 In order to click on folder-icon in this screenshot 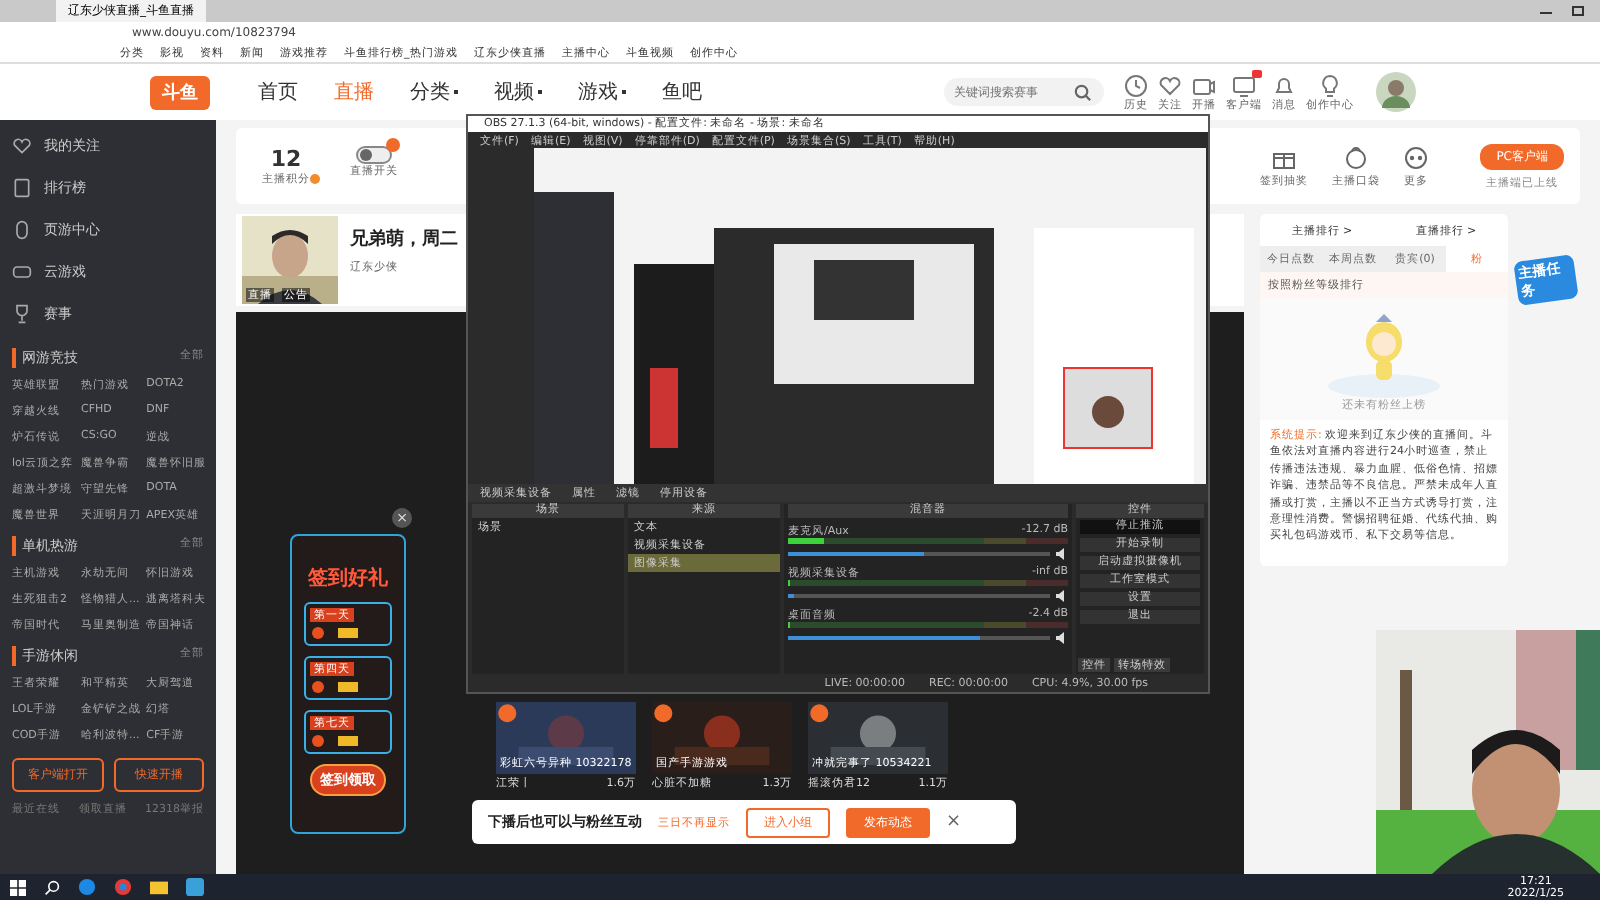, I will do `click(159, 887)`.